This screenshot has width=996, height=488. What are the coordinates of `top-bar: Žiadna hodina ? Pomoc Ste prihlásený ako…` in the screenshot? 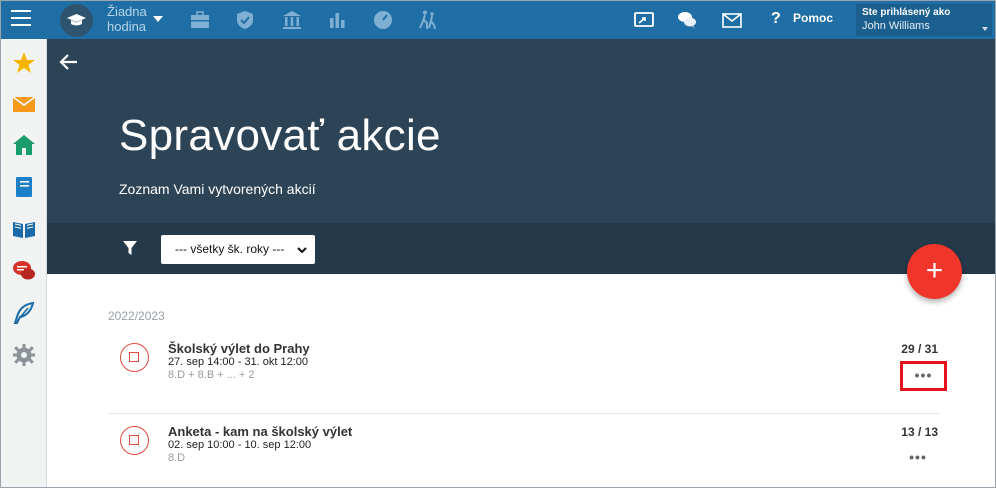 It's located at (498, 20).